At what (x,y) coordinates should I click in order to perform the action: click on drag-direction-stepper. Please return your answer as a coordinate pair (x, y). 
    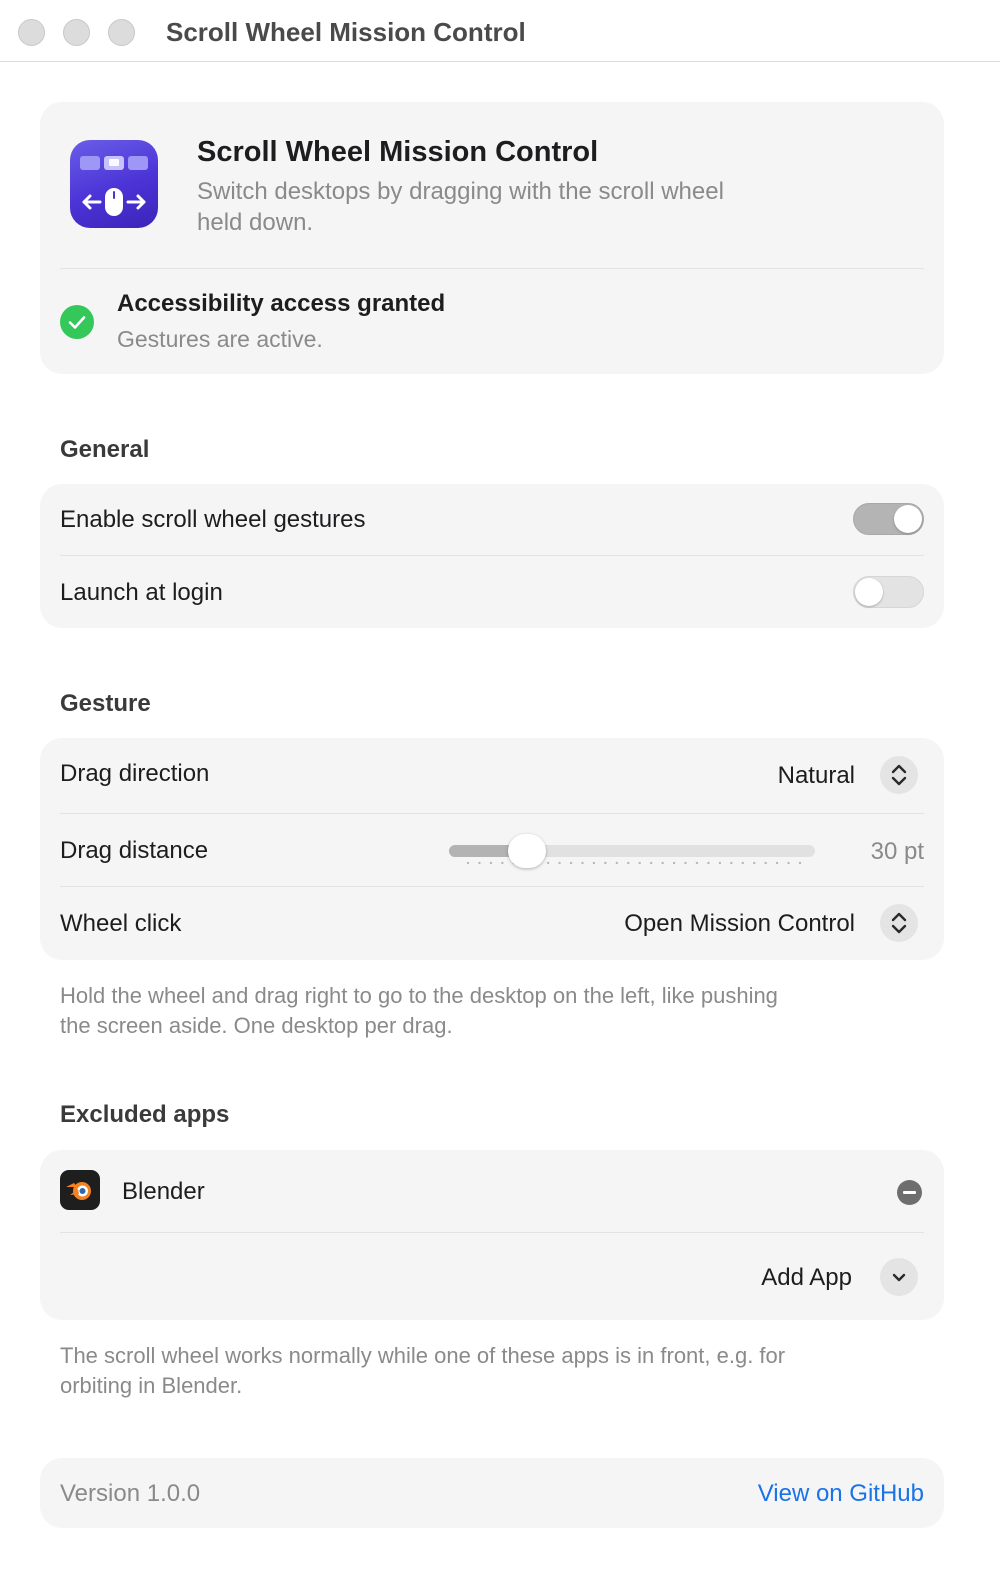
    Looking at the image, I should click on (899, 775).